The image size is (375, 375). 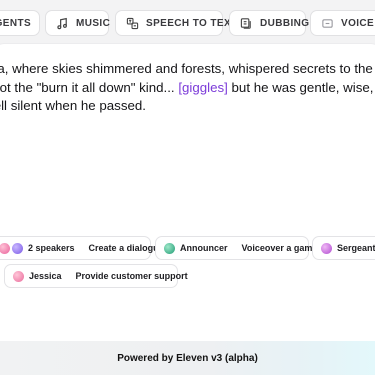 I want to click on tab-label: MUSIC, so click(x=93, y=23).